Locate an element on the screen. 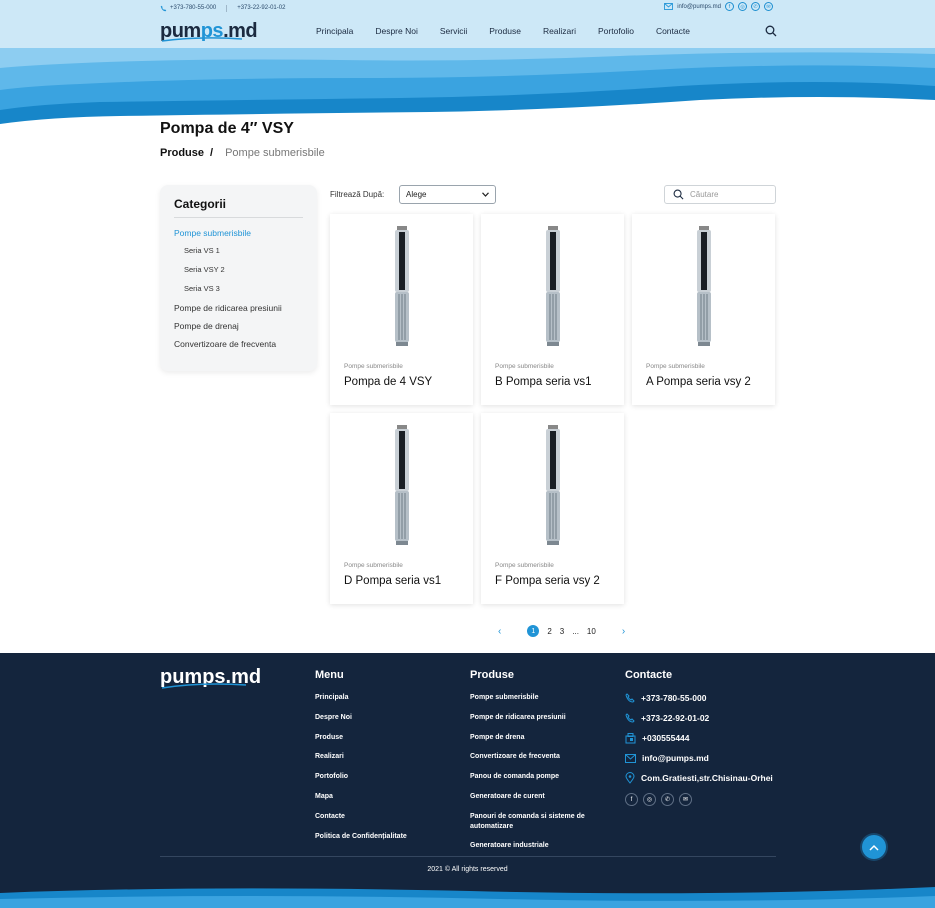  footer-contact-title: Contacte is located at coordinates (649, 675).